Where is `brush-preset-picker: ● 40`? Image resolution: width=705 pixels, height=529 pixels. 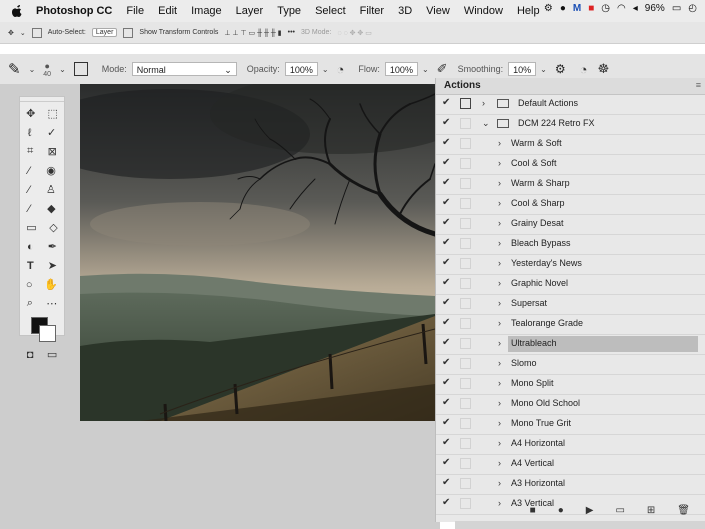
brush-preset-picker: ● 40 is located at coordinates (47, 69).